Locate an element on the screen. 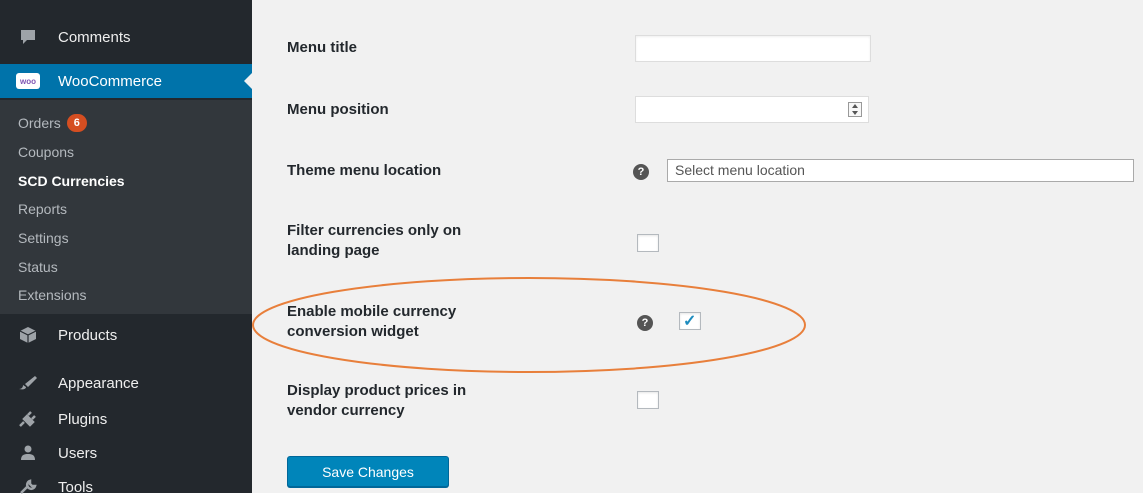  sidebar-item-label: Products is located at coordinates (88, 335).